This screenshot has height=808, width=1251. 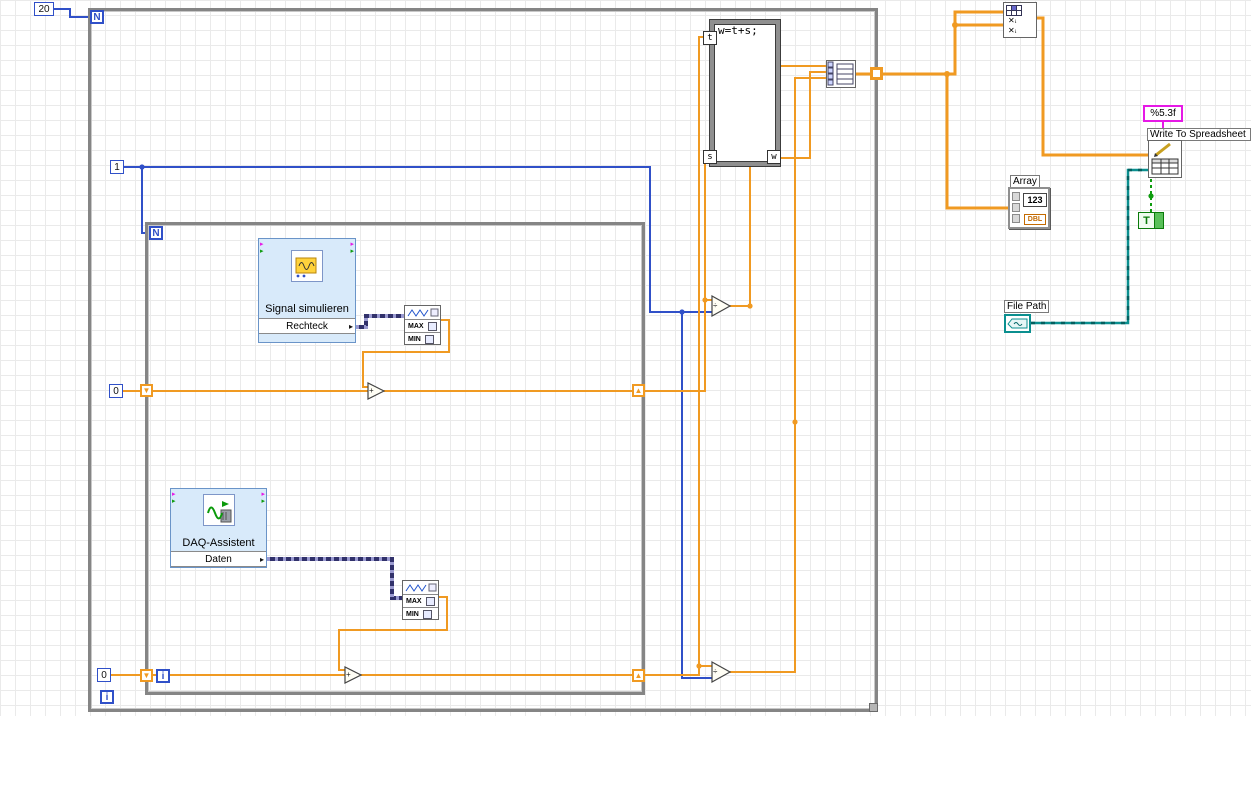 What do you see at coordinates (638, 390) in the screenshot?
I see `shift-register-right-top: ▲` at bounding box center [638, 390].